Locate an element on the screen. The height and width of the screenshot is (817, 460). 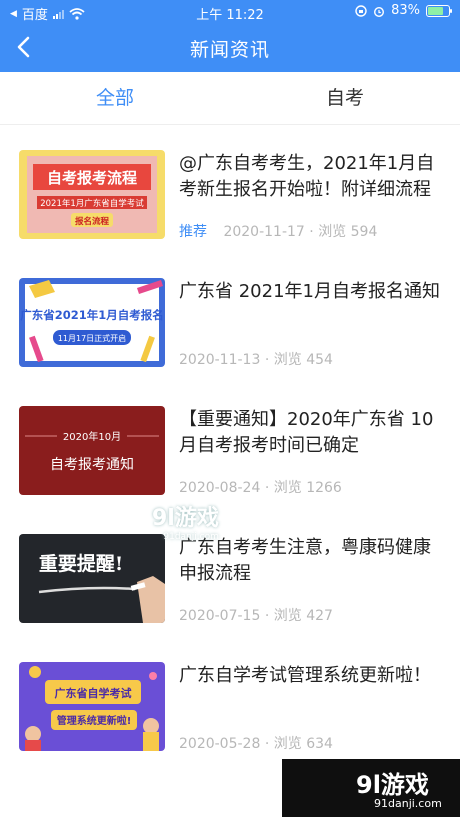
tab-self-exam: 自考 is located at coordinates (345, 98).